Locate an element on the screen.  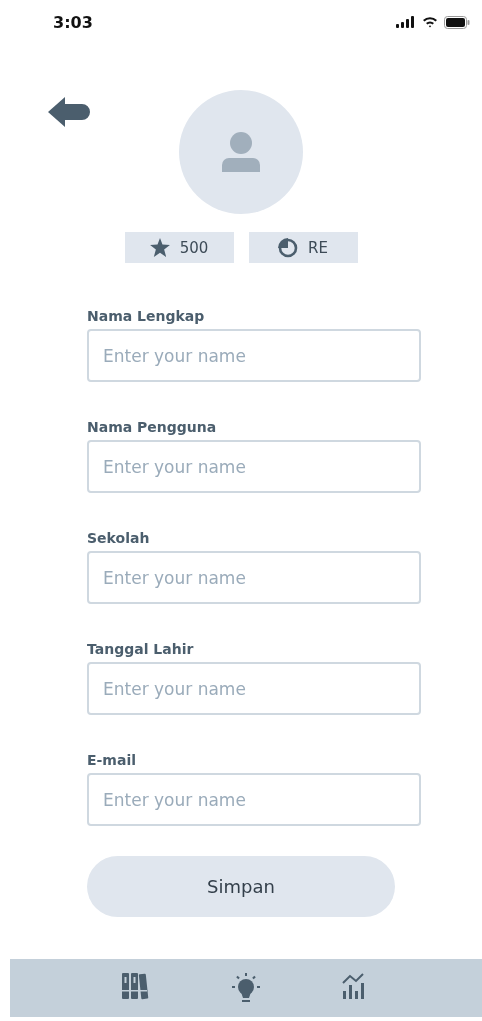
signal-icon is located at coordinates (406, 22).